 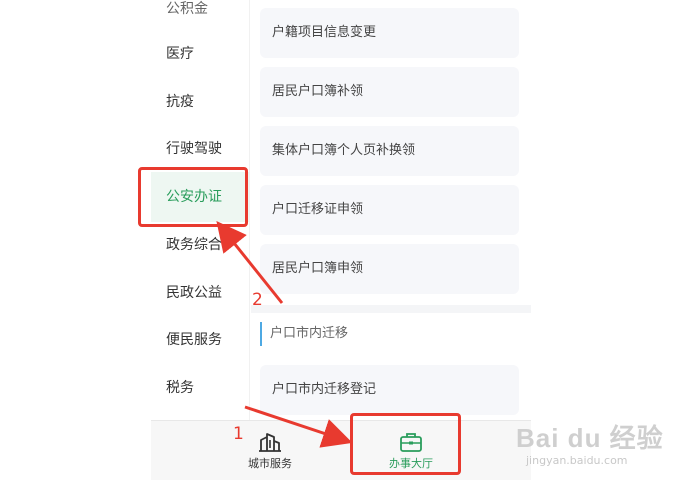 What do you see at coordinates (391, 309) in the screenshot?
I see `section-divider` at bounding box center [391, 309].